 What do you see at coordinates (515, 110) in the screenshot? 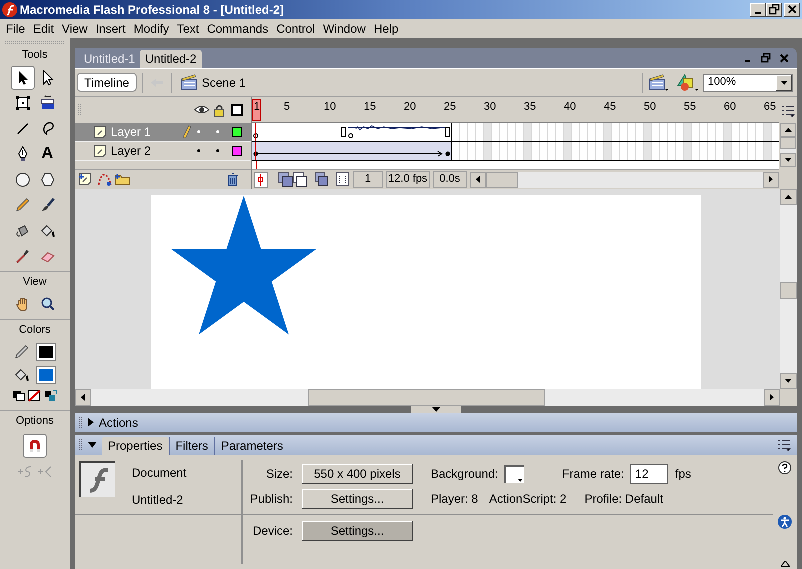
I see `frame-ruler: 1 5 10 15 20 25 30 35 40 45 50 55 60 65` at bounding box center [515, 110].